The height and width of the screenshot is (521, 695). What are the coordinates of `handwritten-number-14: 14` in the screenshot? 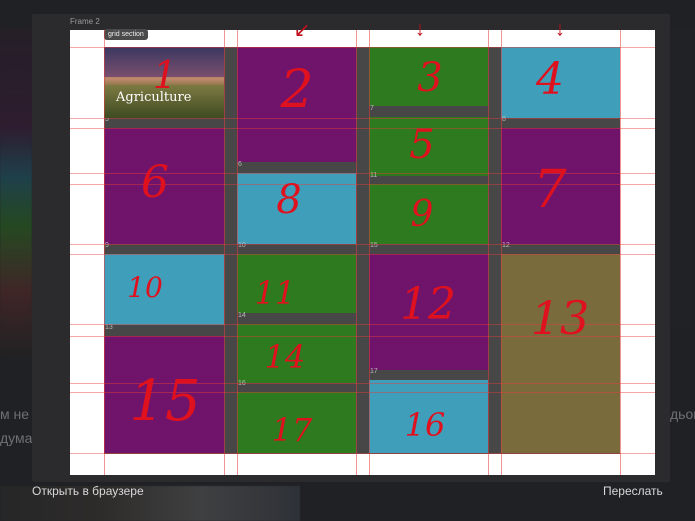 It's located at (285, 357).